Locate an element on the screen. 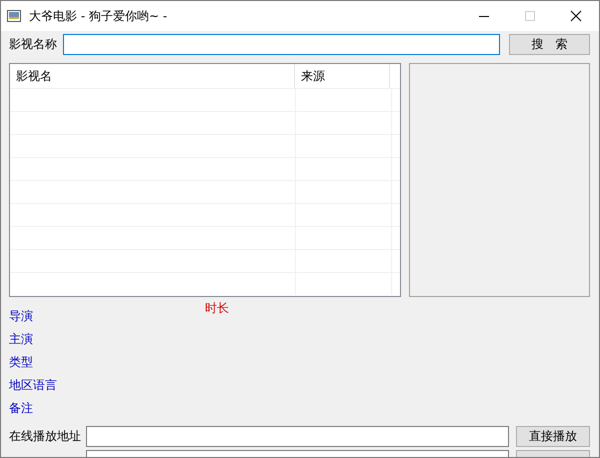  search-button: 搜 索 is located at coordinates (549, 44).